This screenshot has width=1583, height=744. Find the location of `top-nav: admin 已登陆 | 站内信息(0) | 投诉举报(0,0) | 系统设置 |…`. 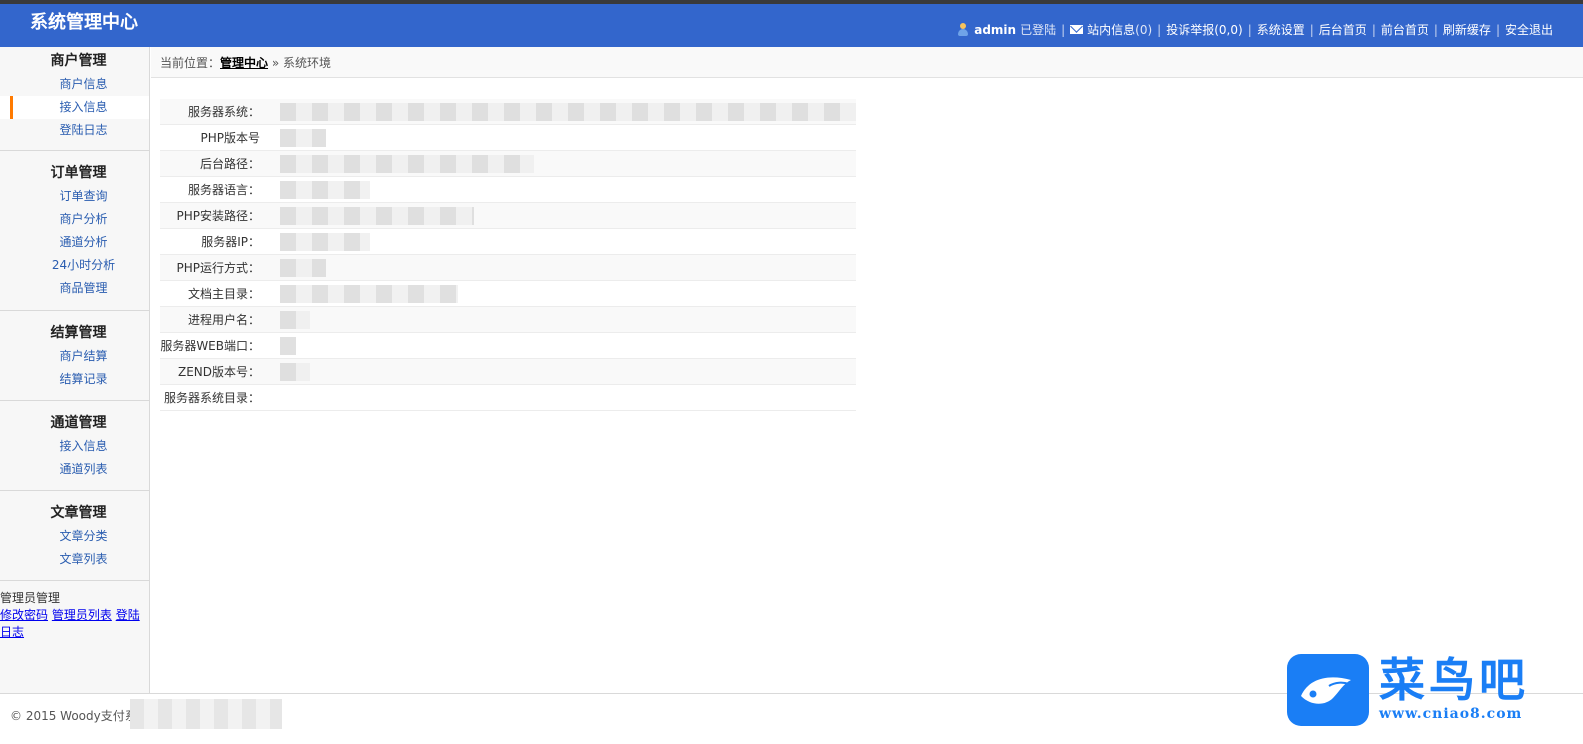

top-nav: admin 已登陆 | 站内信息(0) | 投诉举报(0,0) | 系统设置 |… is located at coordinates (1255, 29).